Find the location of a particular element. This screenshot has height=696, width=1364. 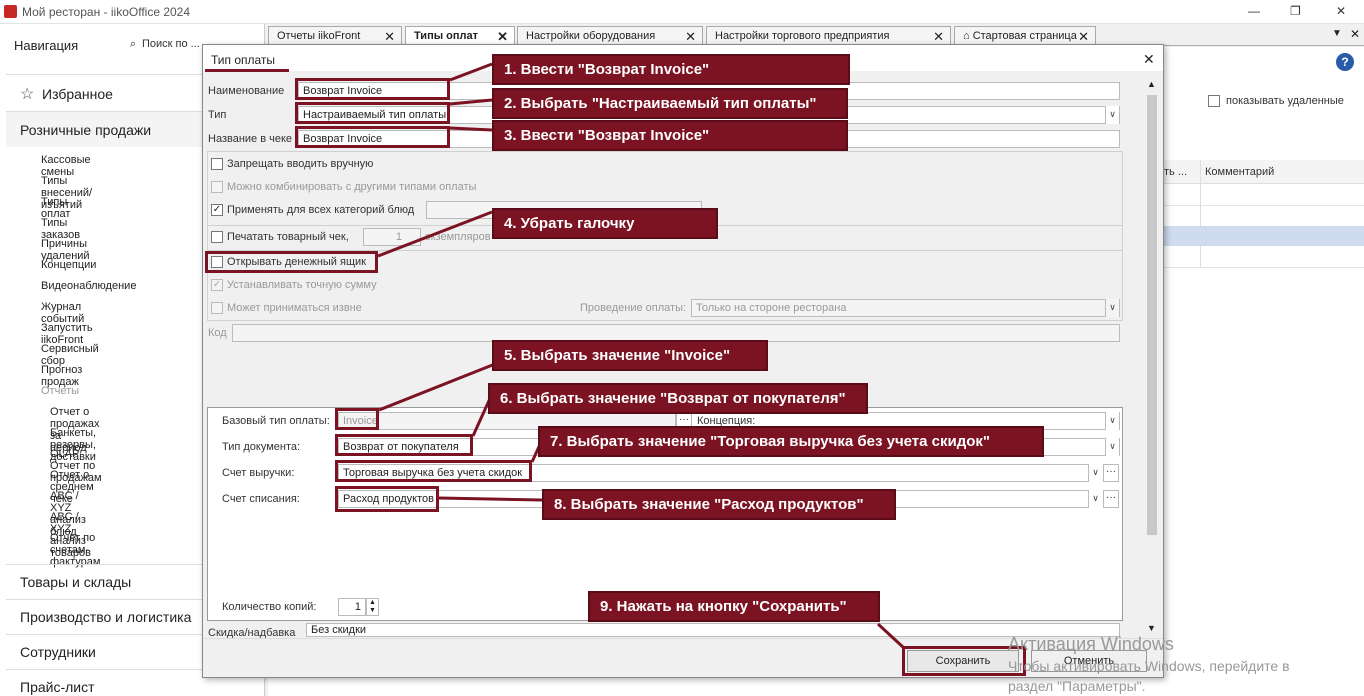

callout-step-4: 4. Убрать галочку is located at coordinates (605, 223).